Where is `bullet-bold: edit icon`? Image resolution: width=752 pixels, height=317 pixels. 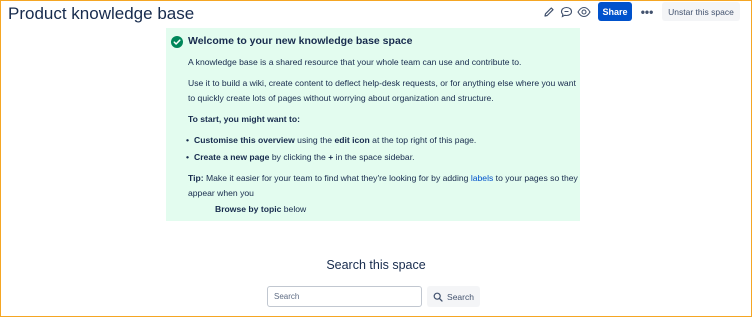
bullet-bold: edit icon is located at coordinates (352, 140).